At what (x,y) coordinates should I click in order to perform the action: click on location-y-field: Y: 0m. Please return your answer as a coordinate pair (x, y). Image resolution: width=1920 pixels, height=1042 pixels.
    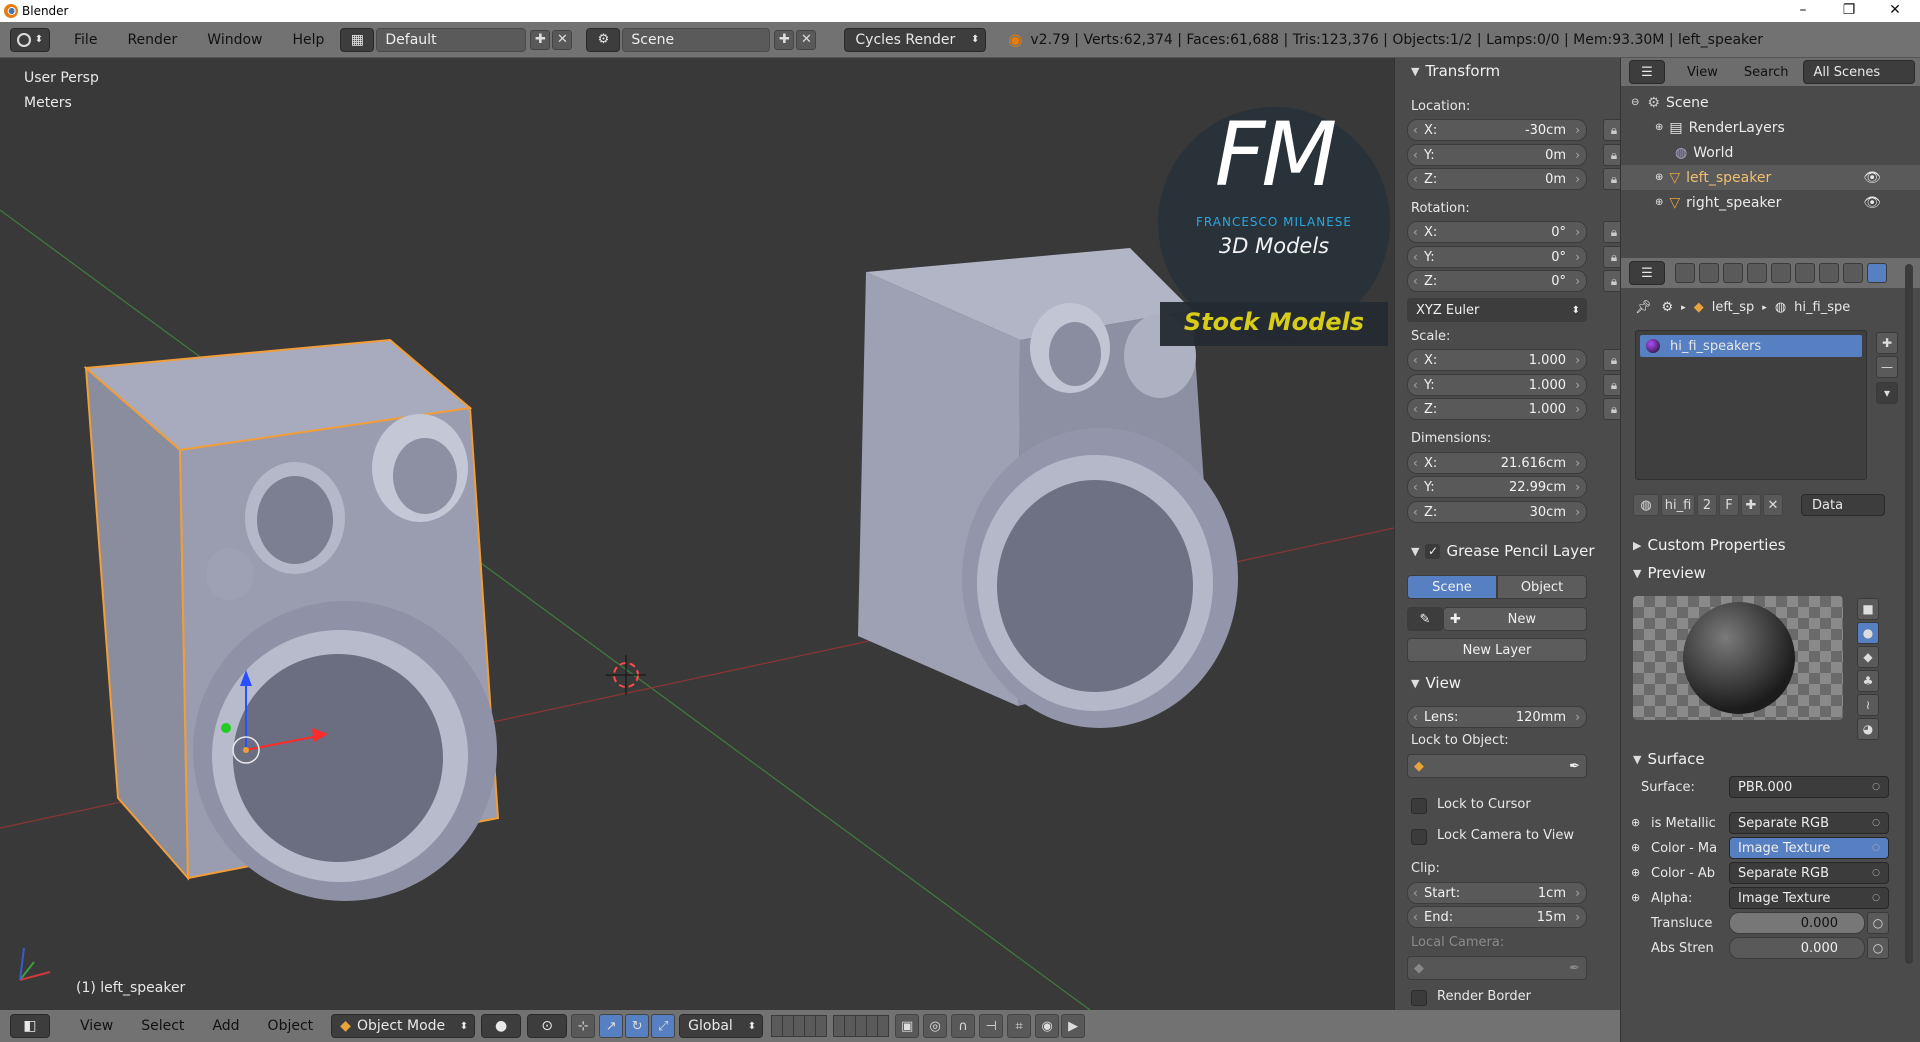
    Looking at the image, I should click on (1497, 155).